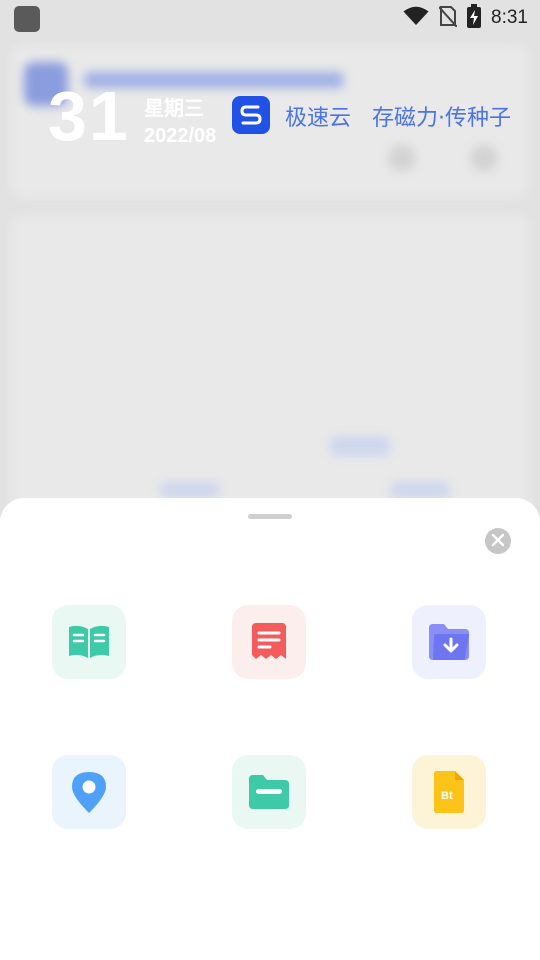 The width and height of the screenshot is (540, 960). I want to click on tile-bt-file: Bt, so click(449, 792).